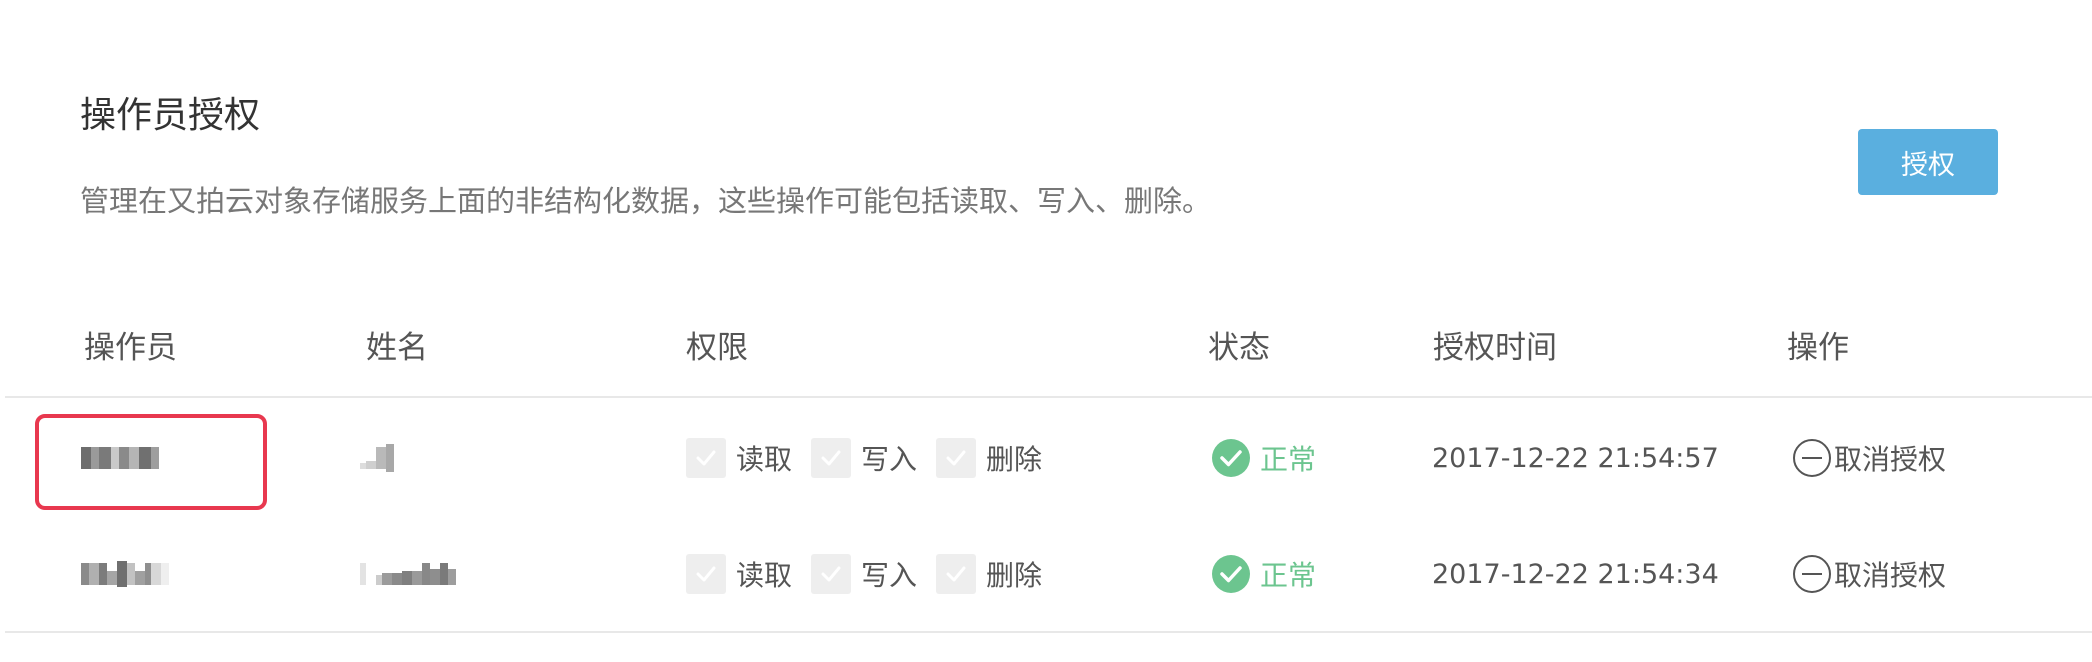  Describe the element at coordinates (1928, 162) in the screenshot. I see `authorize-button: 授权` at that location.